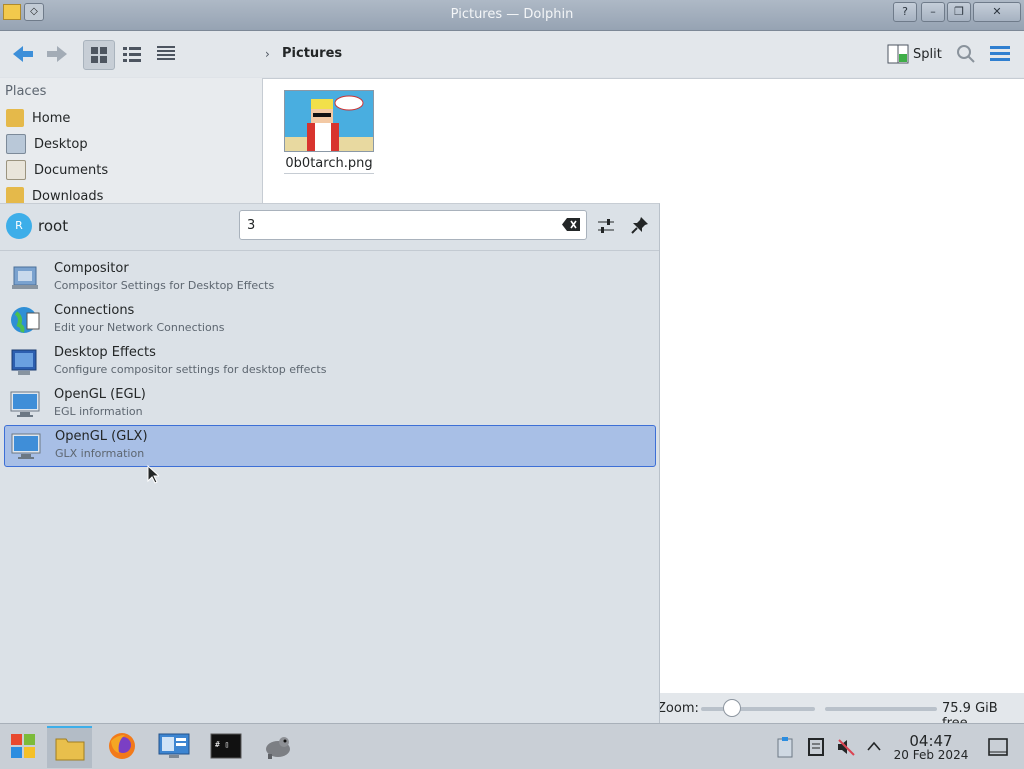 The image size is (1024, 769). I want to click on start-menu-icon, so click(22, 746).